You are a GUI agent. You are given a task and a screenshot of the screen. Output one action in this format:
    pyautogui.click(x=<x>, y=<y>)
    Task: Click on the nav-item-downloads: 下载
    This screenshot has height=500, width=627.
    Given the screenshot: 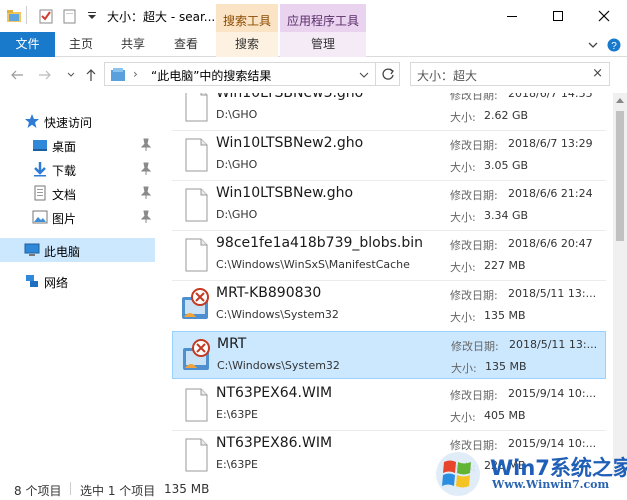 What is the action you would take?
    pyautogui.click(x=80, y=169)
    